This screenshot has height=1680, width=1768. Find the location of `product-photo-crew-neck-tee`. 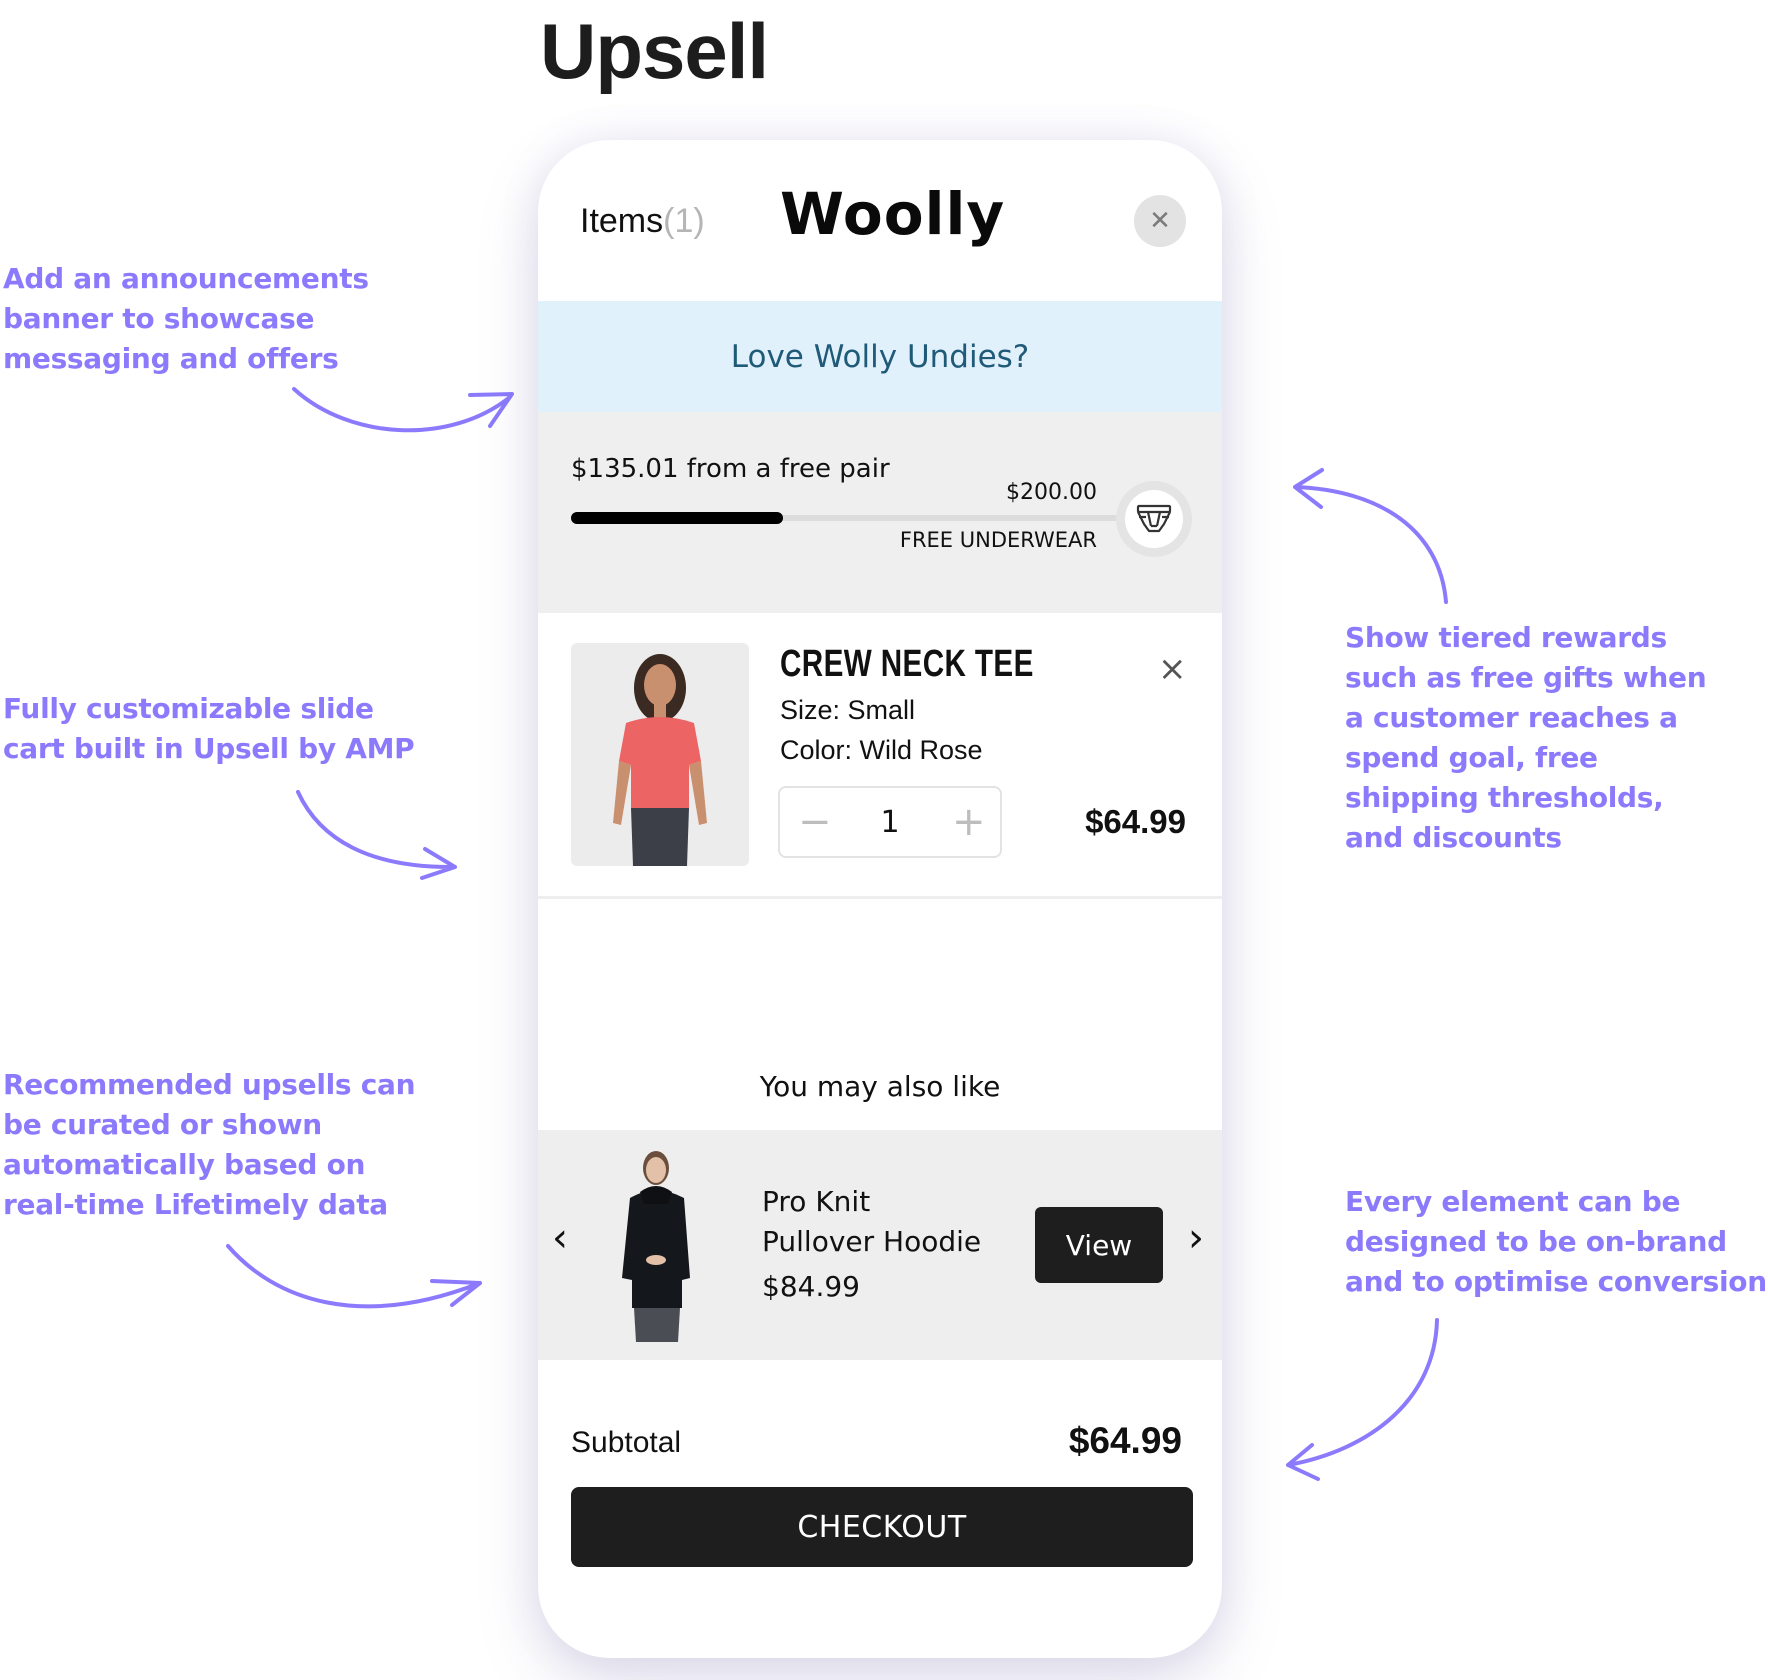

product-photo-crew-neck-tee is located at coordinates (660, 760).